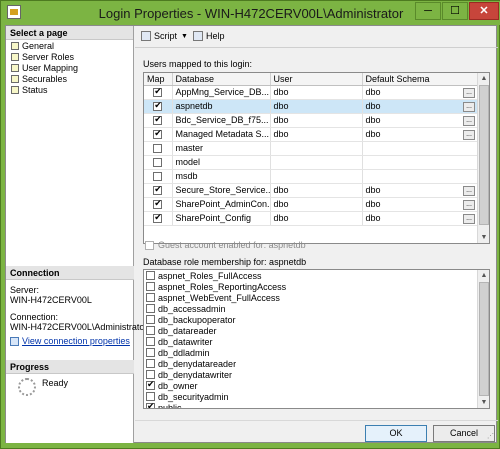 The width and height of the screenshot is (500, 449). What do you see at coordinates (316, 385) in the screenshot?
I see `role-item: db_owner` at bounding box center [316, 385].